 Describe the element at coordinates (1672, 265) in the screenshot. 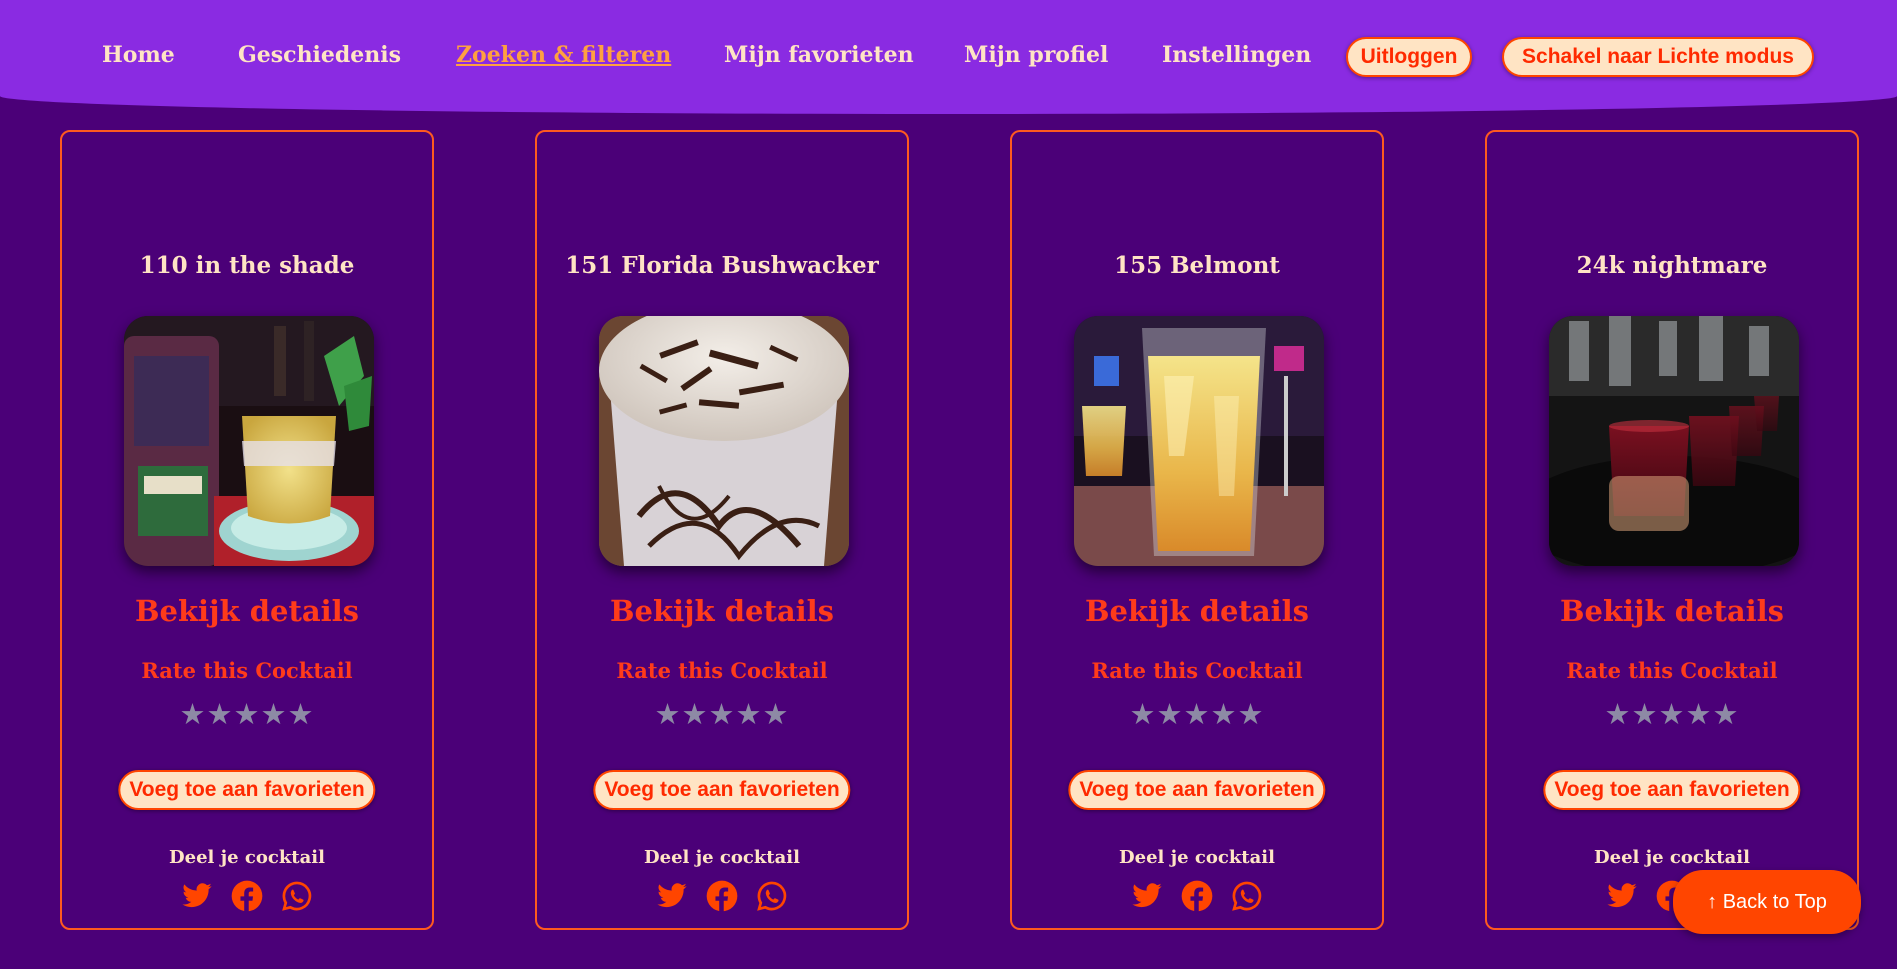

I see `cocktail-title: 24k nightmare` at that location.